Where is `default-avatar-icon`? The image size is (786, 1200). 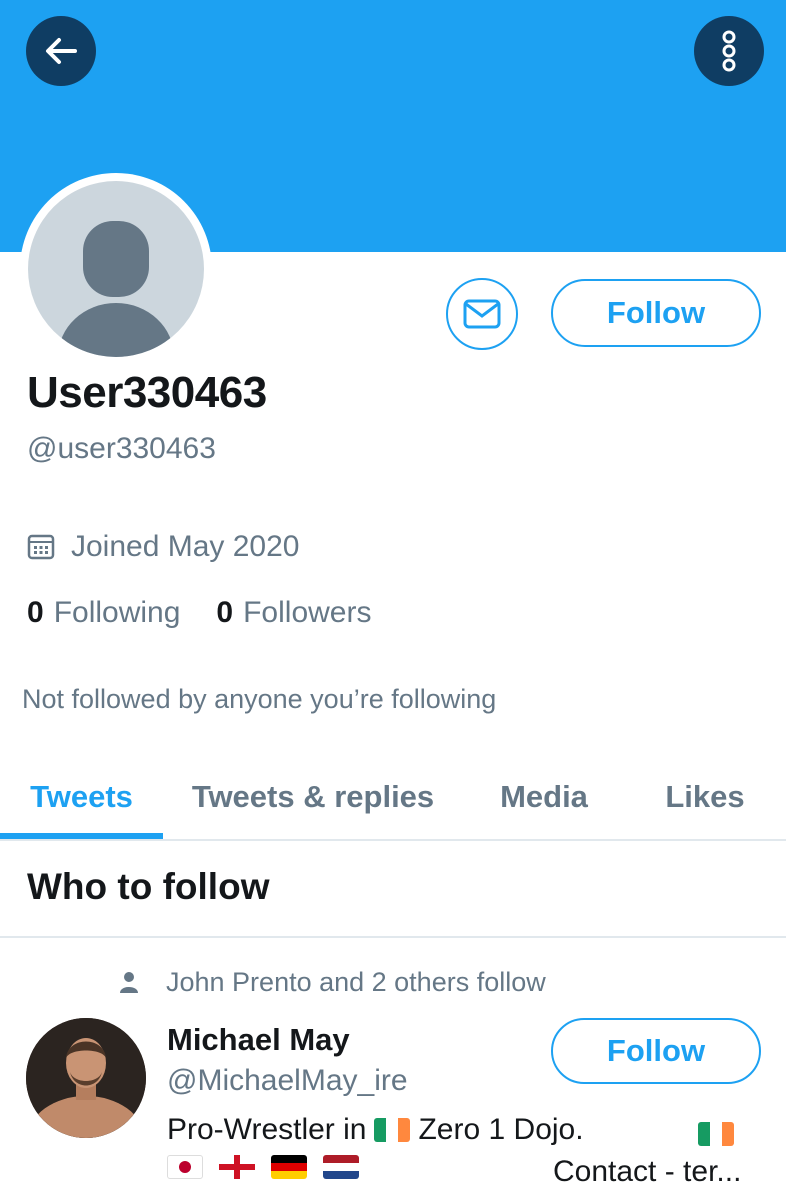 default-avatar-icon is located at coordinates (116, 289).